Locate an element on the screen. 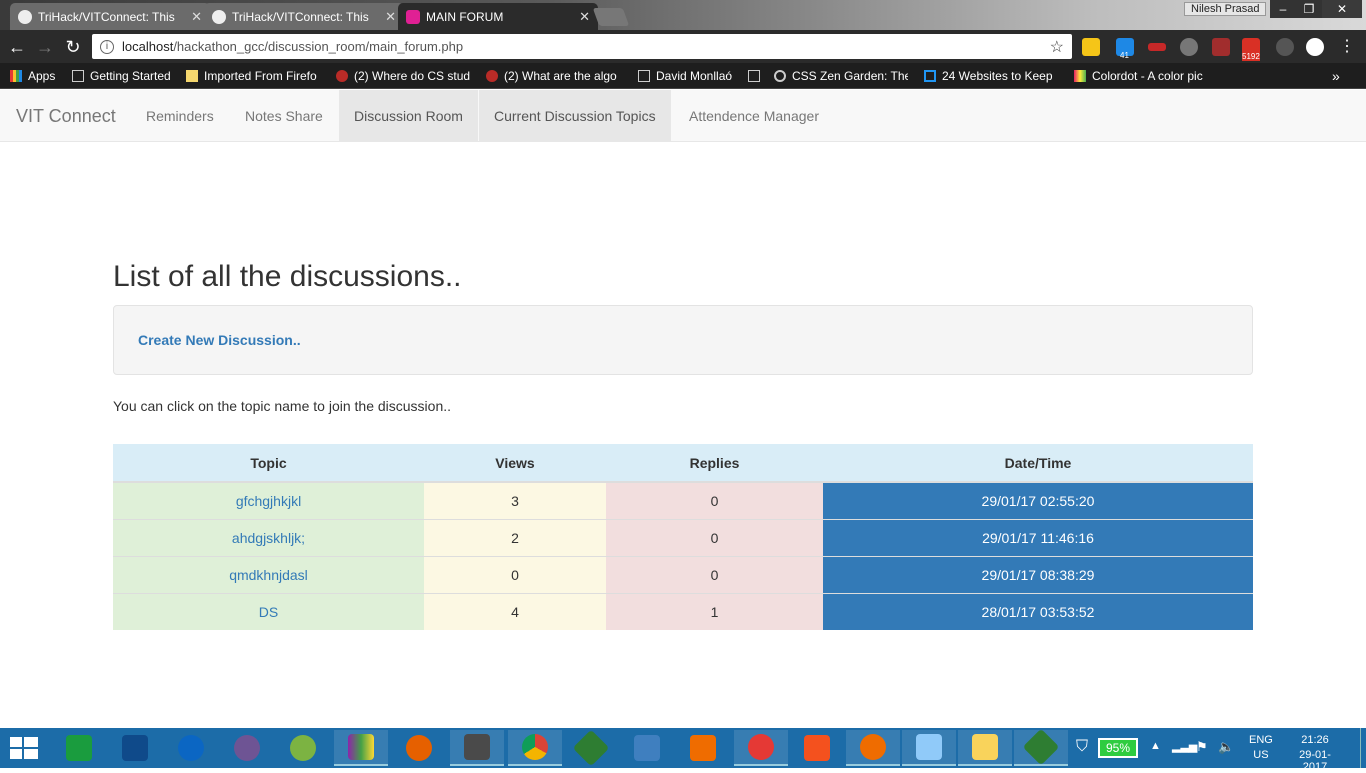  topic-link: ahdgjskhljk; is located at coordinates (268, 537).